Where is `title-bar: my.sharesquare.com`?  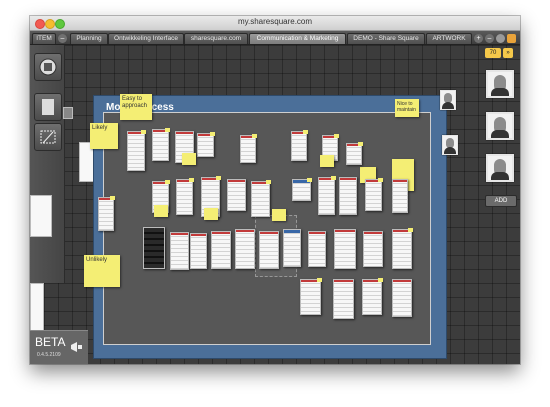
title-bar: my.sharesquare.com is located at coordinates (275, 23).